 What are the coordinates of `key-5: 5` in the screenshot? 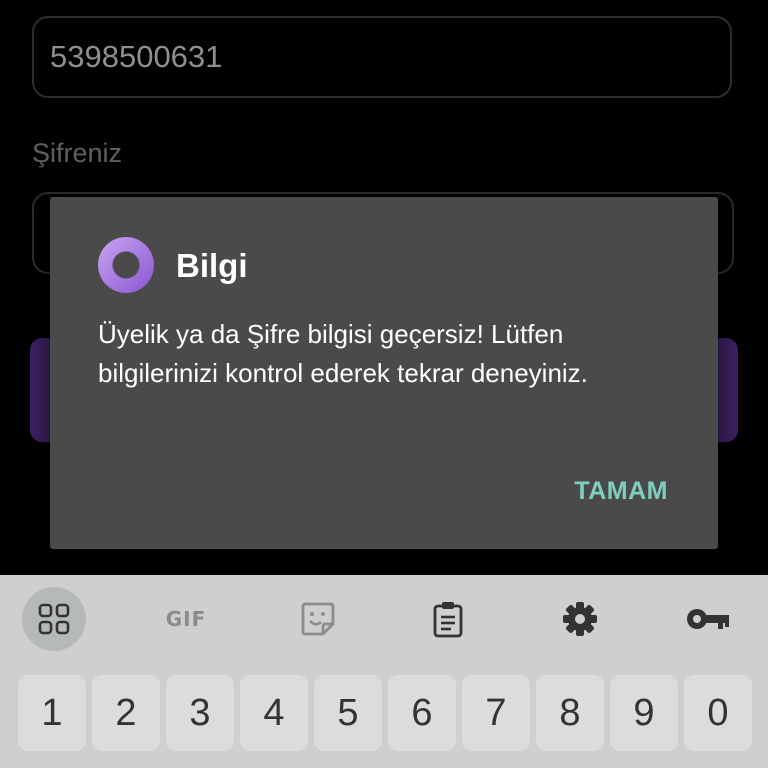 It's located at (348, 713).